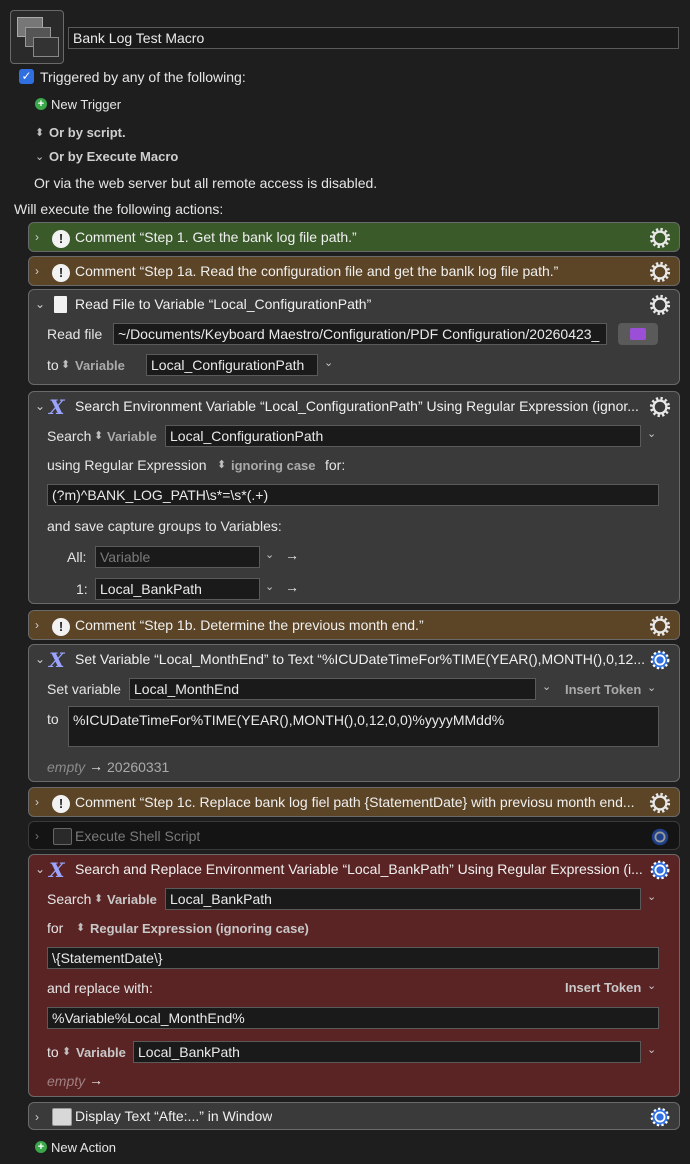  I want to click on search-pattern-field: \{StatementDate\}, so click(353, 958).